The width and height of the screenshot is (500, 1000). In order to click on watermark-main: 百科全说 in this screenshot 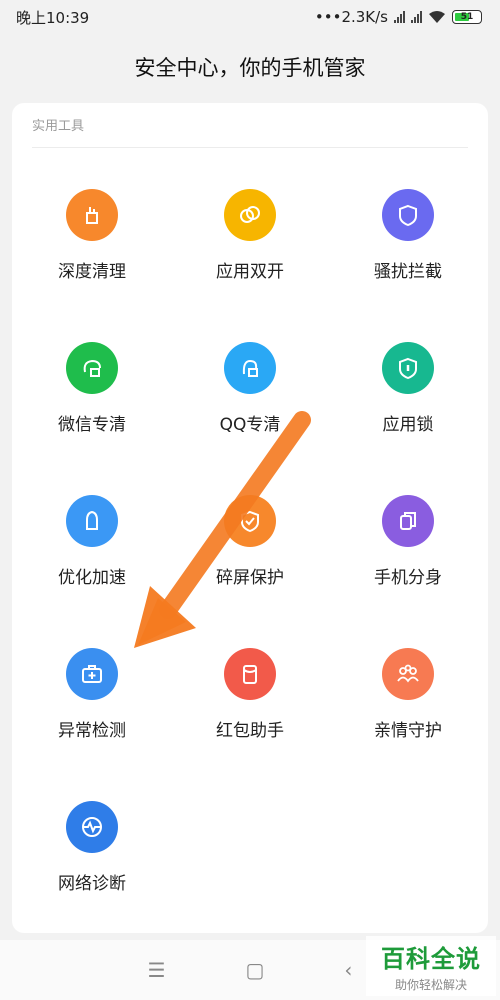, I will do `click(431, 959)`.